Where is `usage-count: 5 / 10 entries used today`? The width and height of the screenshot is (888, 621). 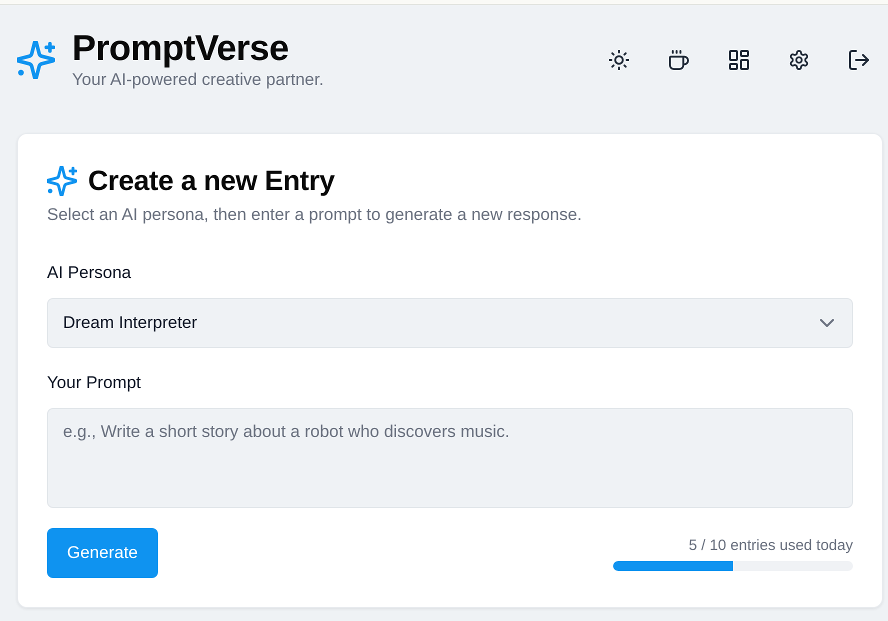 usage-count: 5 / 10 entries used today is located at coordinates (770, 546).